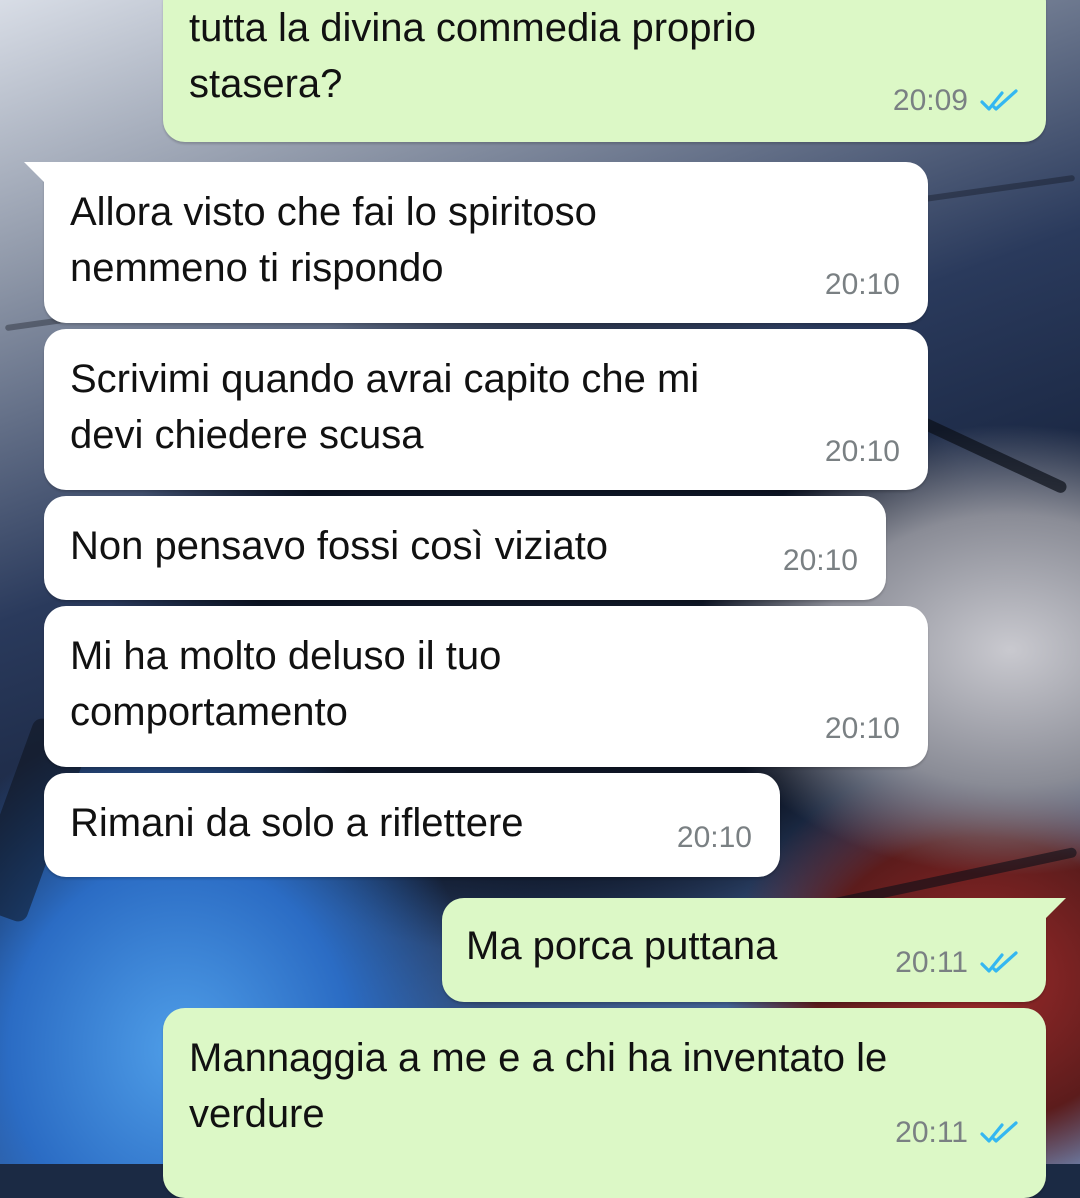 The height and width of the screenshot is (1198, 1080). Describe the element at coordinates (286, 684) in the screenshot. I see `message-text: Mi ha molto deluso il tuo comportamento` at that location.